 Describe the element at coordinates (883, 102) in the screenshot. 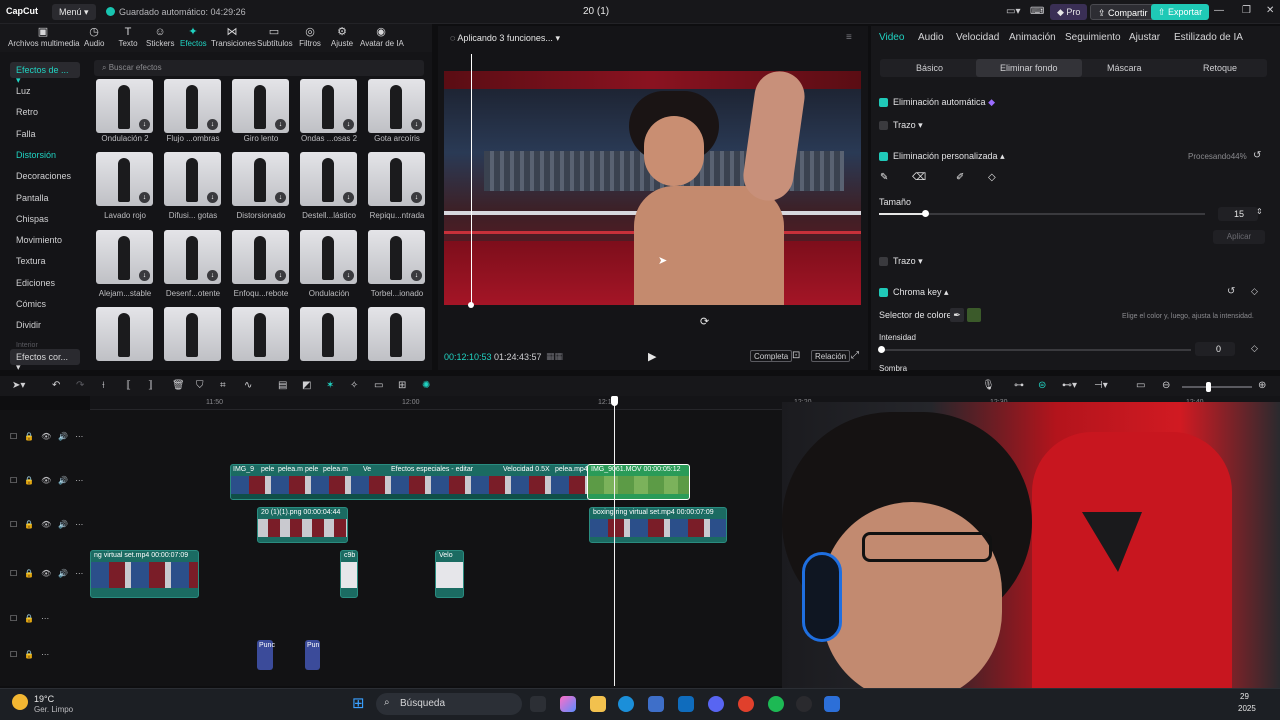

I see `auto-removal-checkbox` at that location.